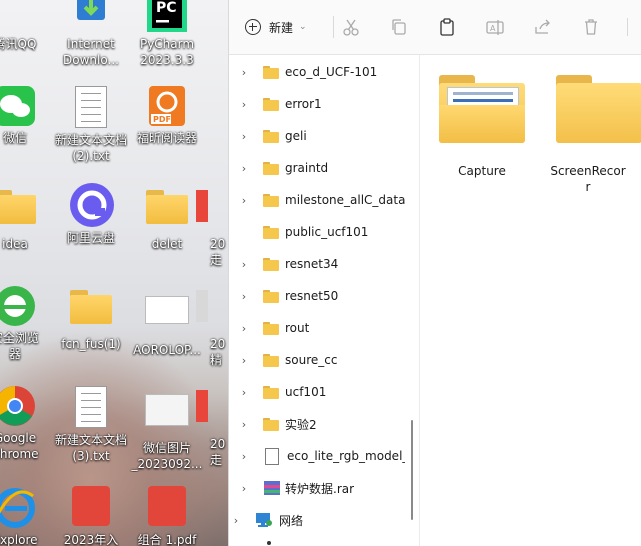  What do you see at coordinates (320, 488) in the screenshot?
I see `tree-item-label: 转炉数据.rar` at bounding box center [320, 488].